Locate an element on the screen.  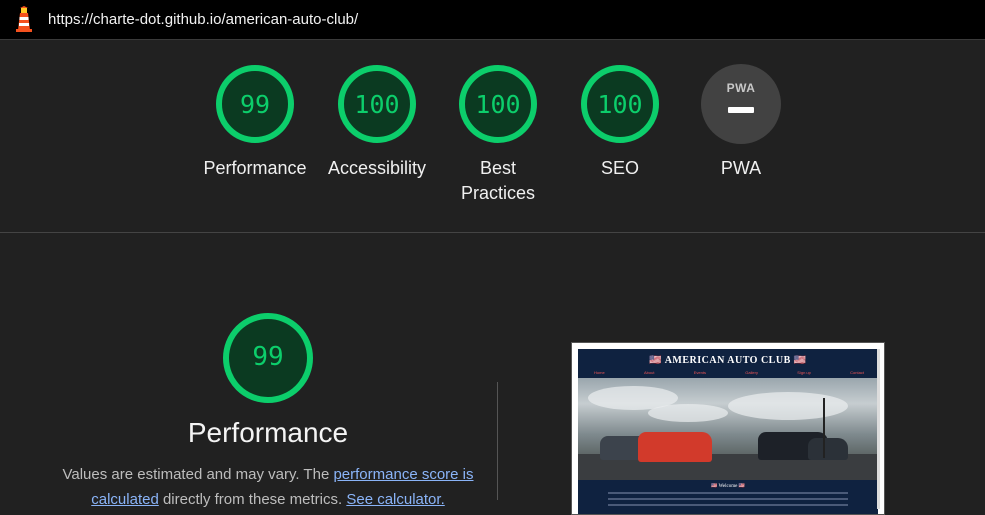
site-nav-item: Home is located at coordinates (599, 372).